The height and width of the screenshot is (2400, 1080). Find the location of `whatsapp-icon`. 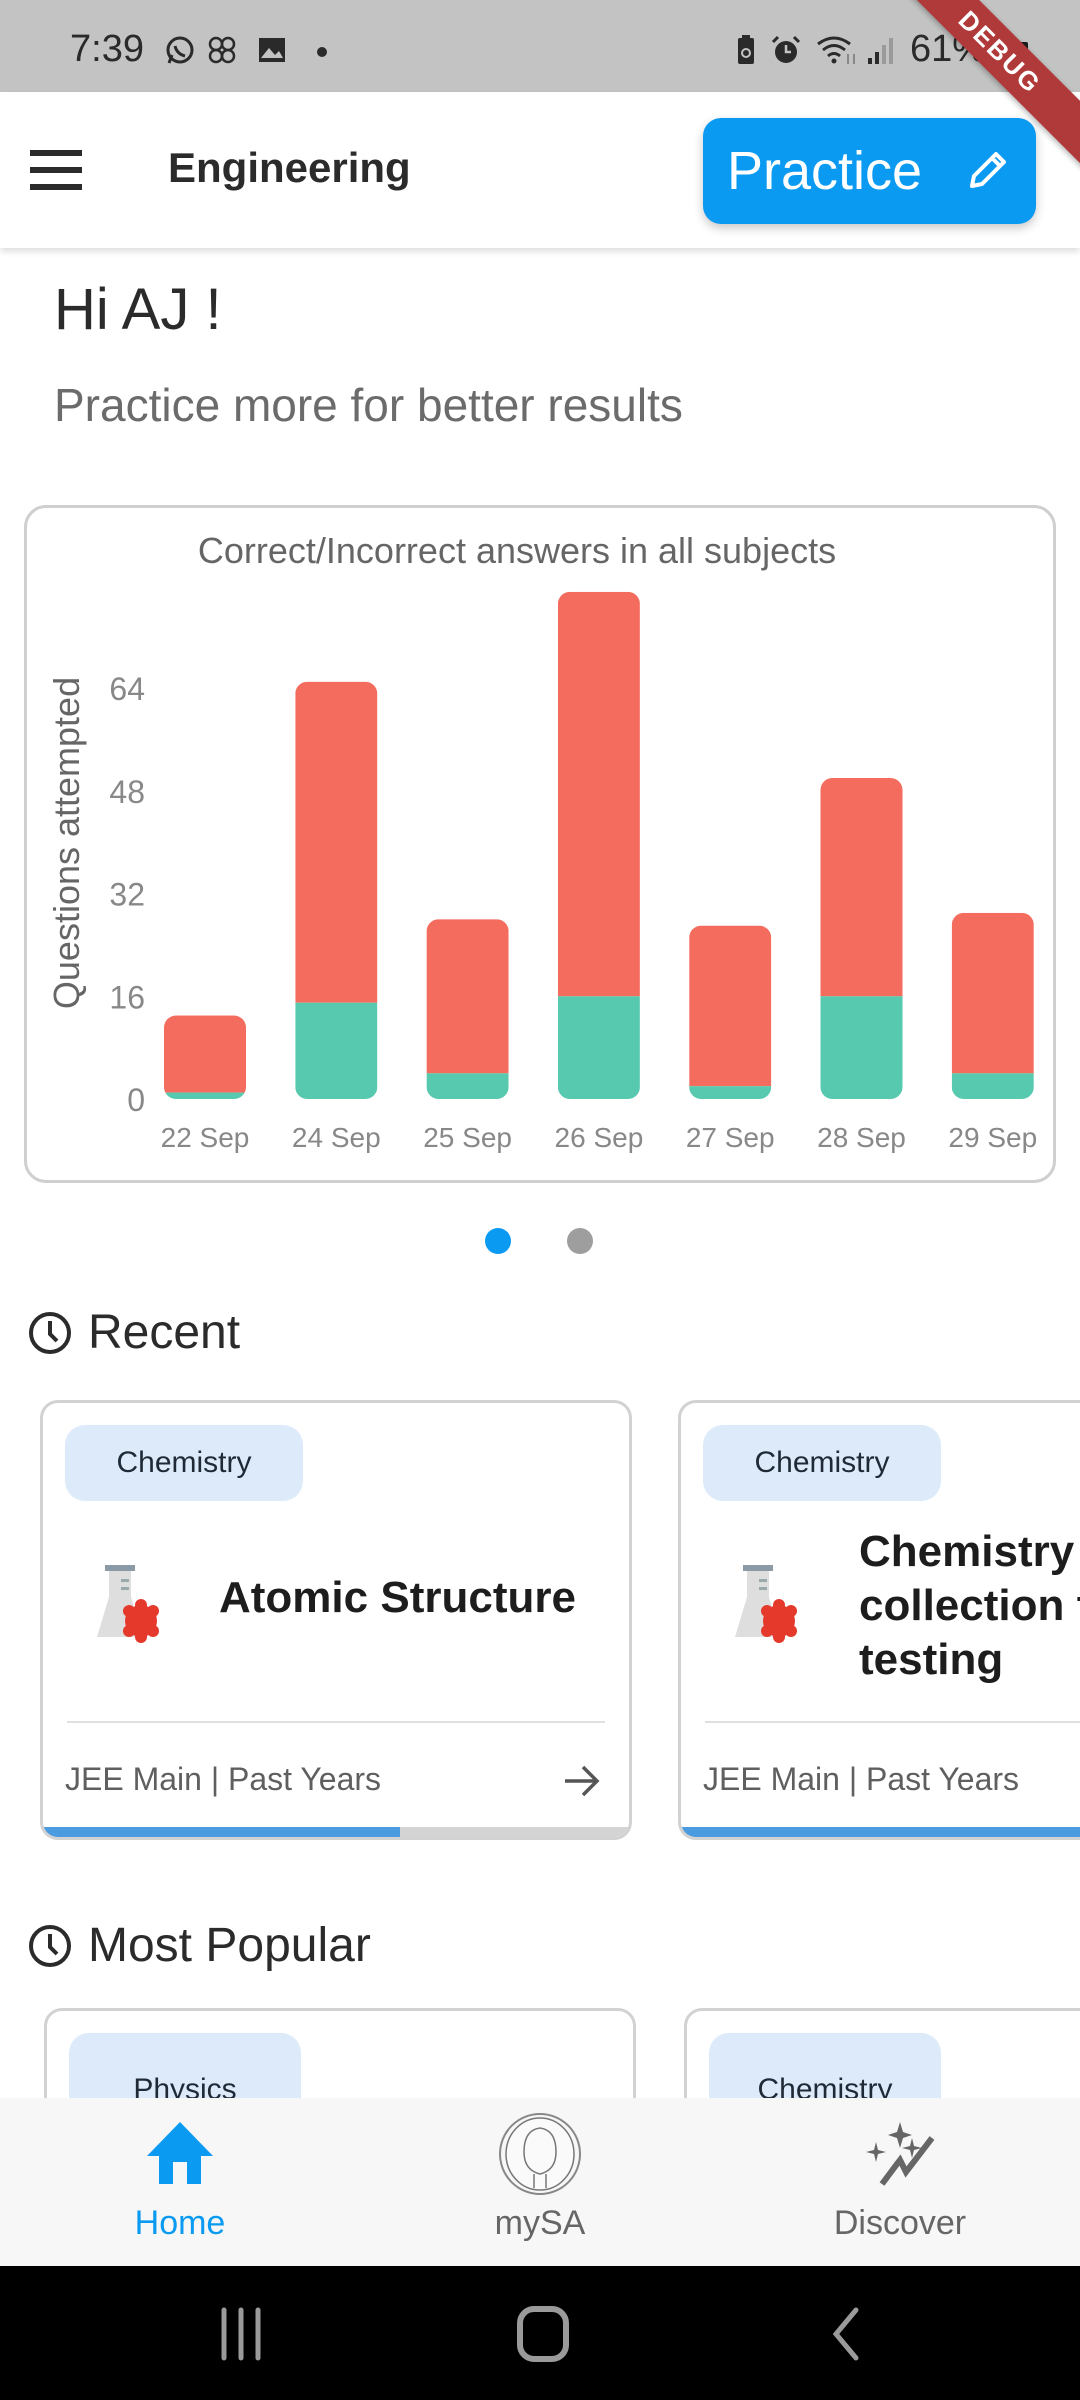

whatsapp-icon is located at coordinates (180, 50).